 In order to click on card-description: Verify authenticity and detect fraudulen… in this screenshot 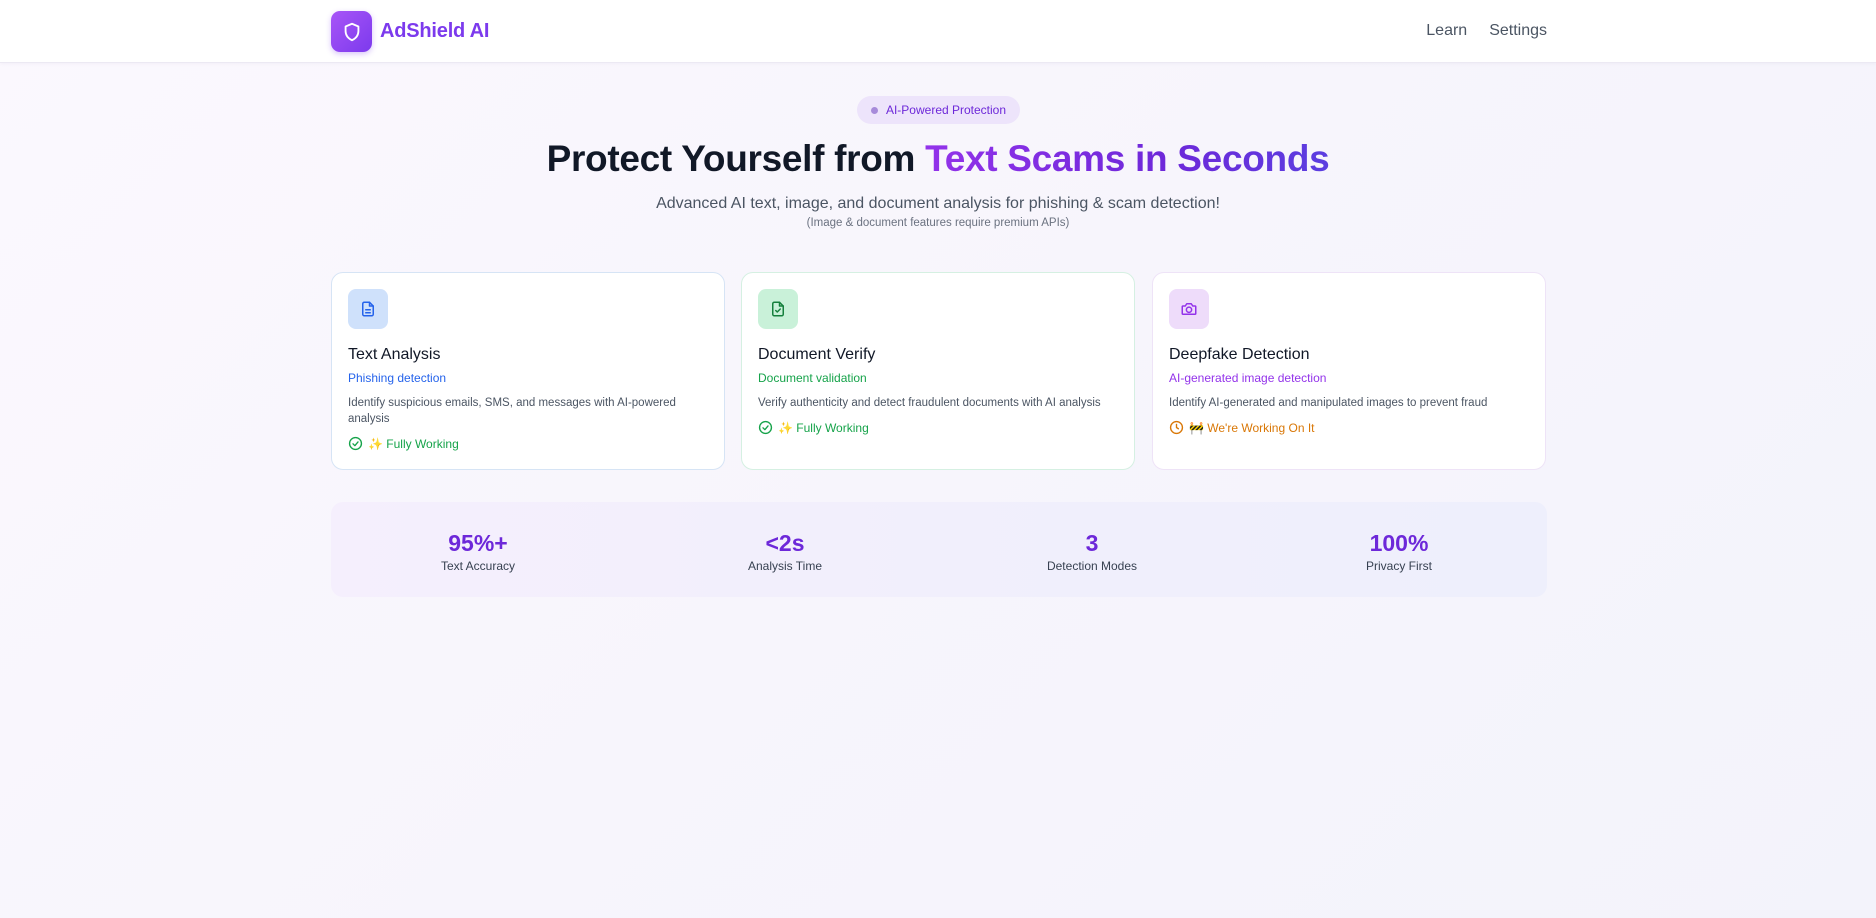, I will do `click(929, 403)`.